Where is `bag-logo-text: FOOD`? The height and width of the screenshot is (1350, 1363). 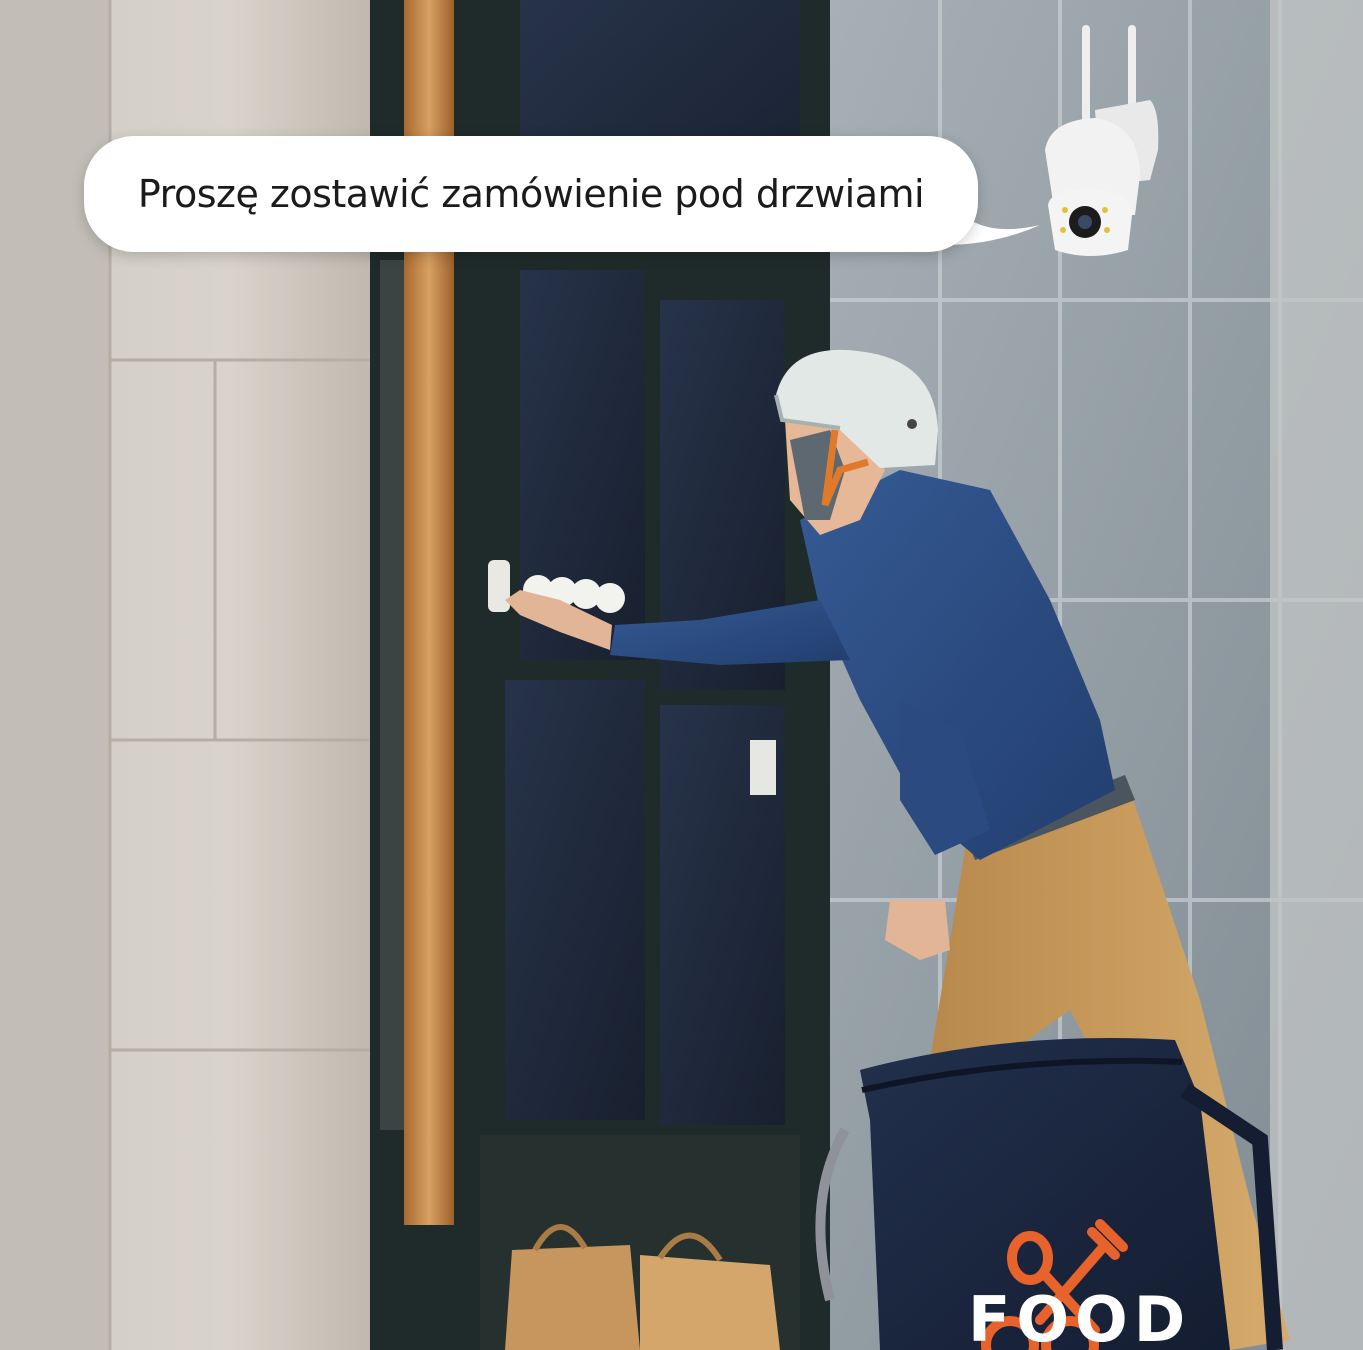
bag-logo-text: FOOD is located at coordinates (1080, 1316).